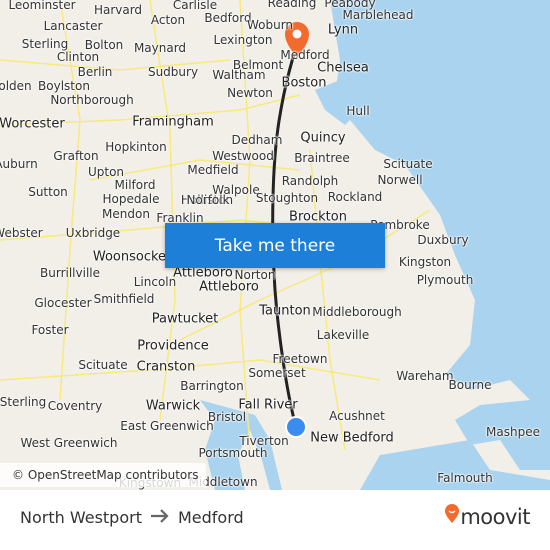  I want to click on place-label: West Greenwich, so click(69, 443).